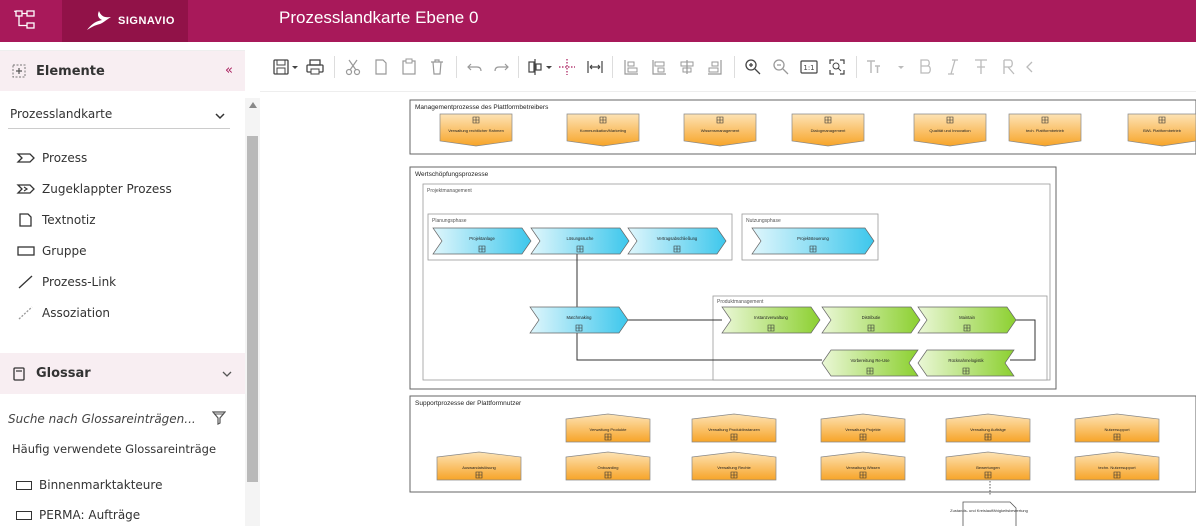 Image resolution: width=1196 pixels, height=526 pixels. I want to click on glossary-entry: PERMA: Aufträge, so click(78, 515).